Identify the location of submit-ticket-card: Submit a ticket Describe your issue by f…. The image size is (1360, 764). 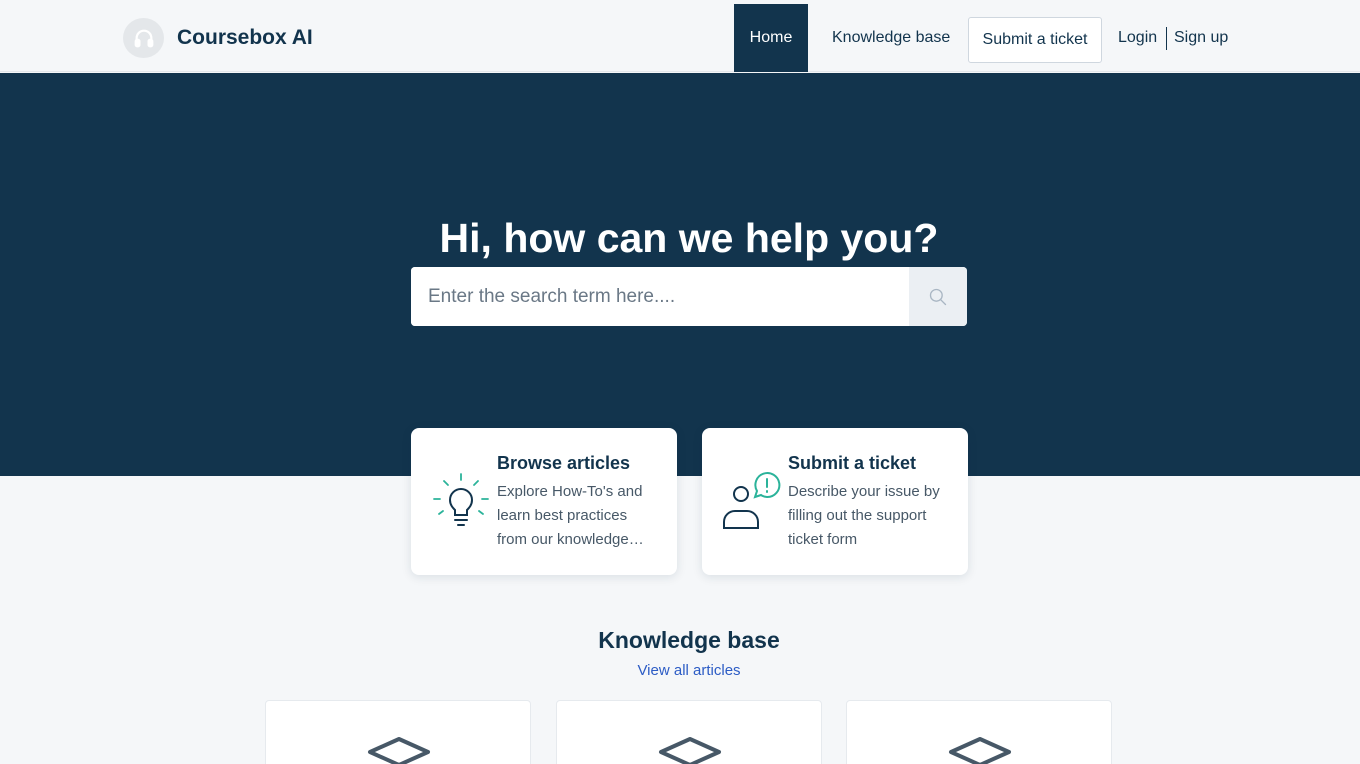
(835, 501).